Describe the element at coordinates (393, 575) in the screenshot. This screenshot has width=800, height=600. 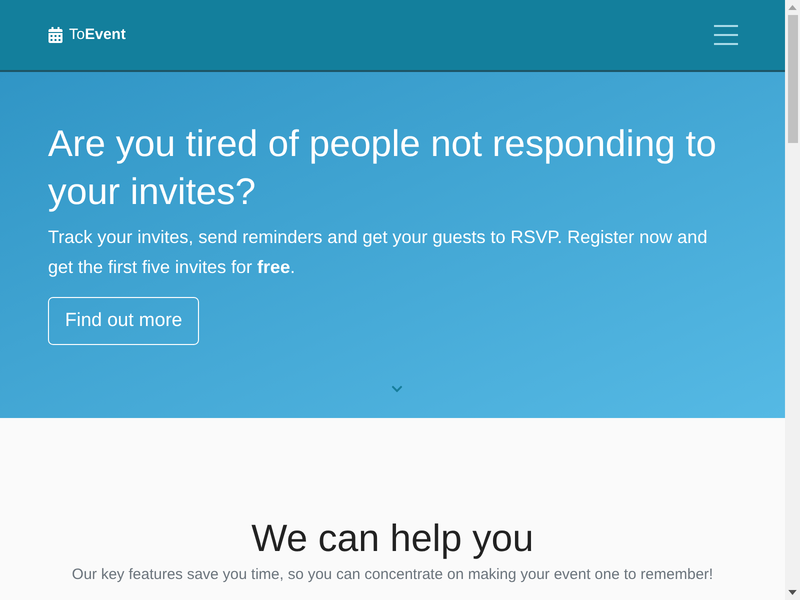
I see `section-text: Our key features save you time, so you can concentrate on making your event one to remember!` at that location.